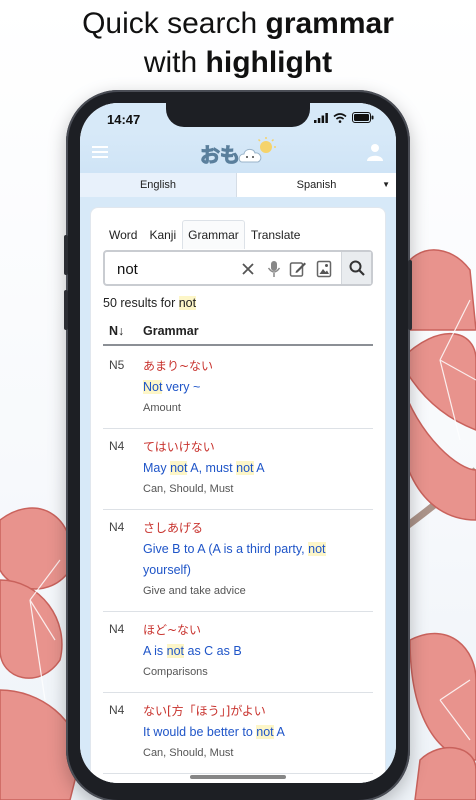  Describe the element at coordinates (141, 303) in the screenshot. I see `results-count-prefix: 50 results for` at that location.